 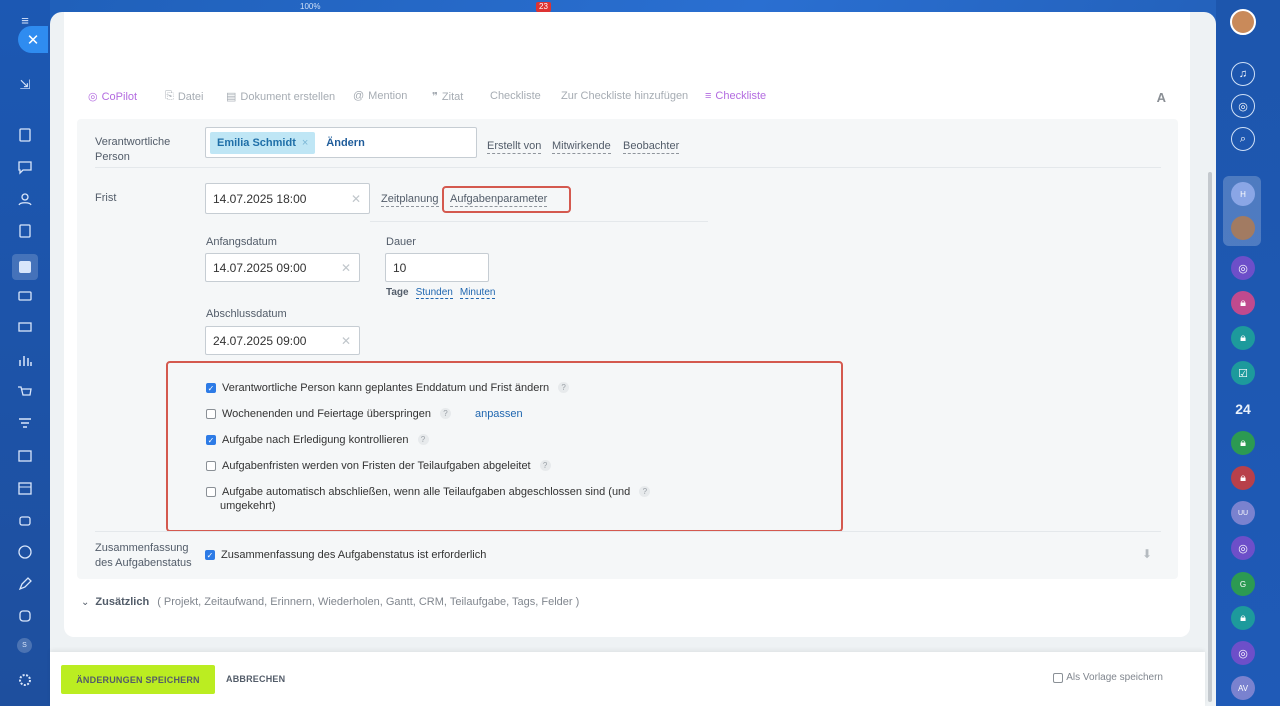 I want to click on avatar-av: AV, so click(x=1243, y=688).